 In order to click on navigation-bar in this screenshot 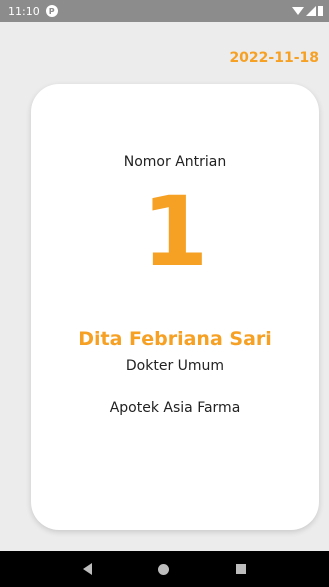, I will do `click(164, 569)`.